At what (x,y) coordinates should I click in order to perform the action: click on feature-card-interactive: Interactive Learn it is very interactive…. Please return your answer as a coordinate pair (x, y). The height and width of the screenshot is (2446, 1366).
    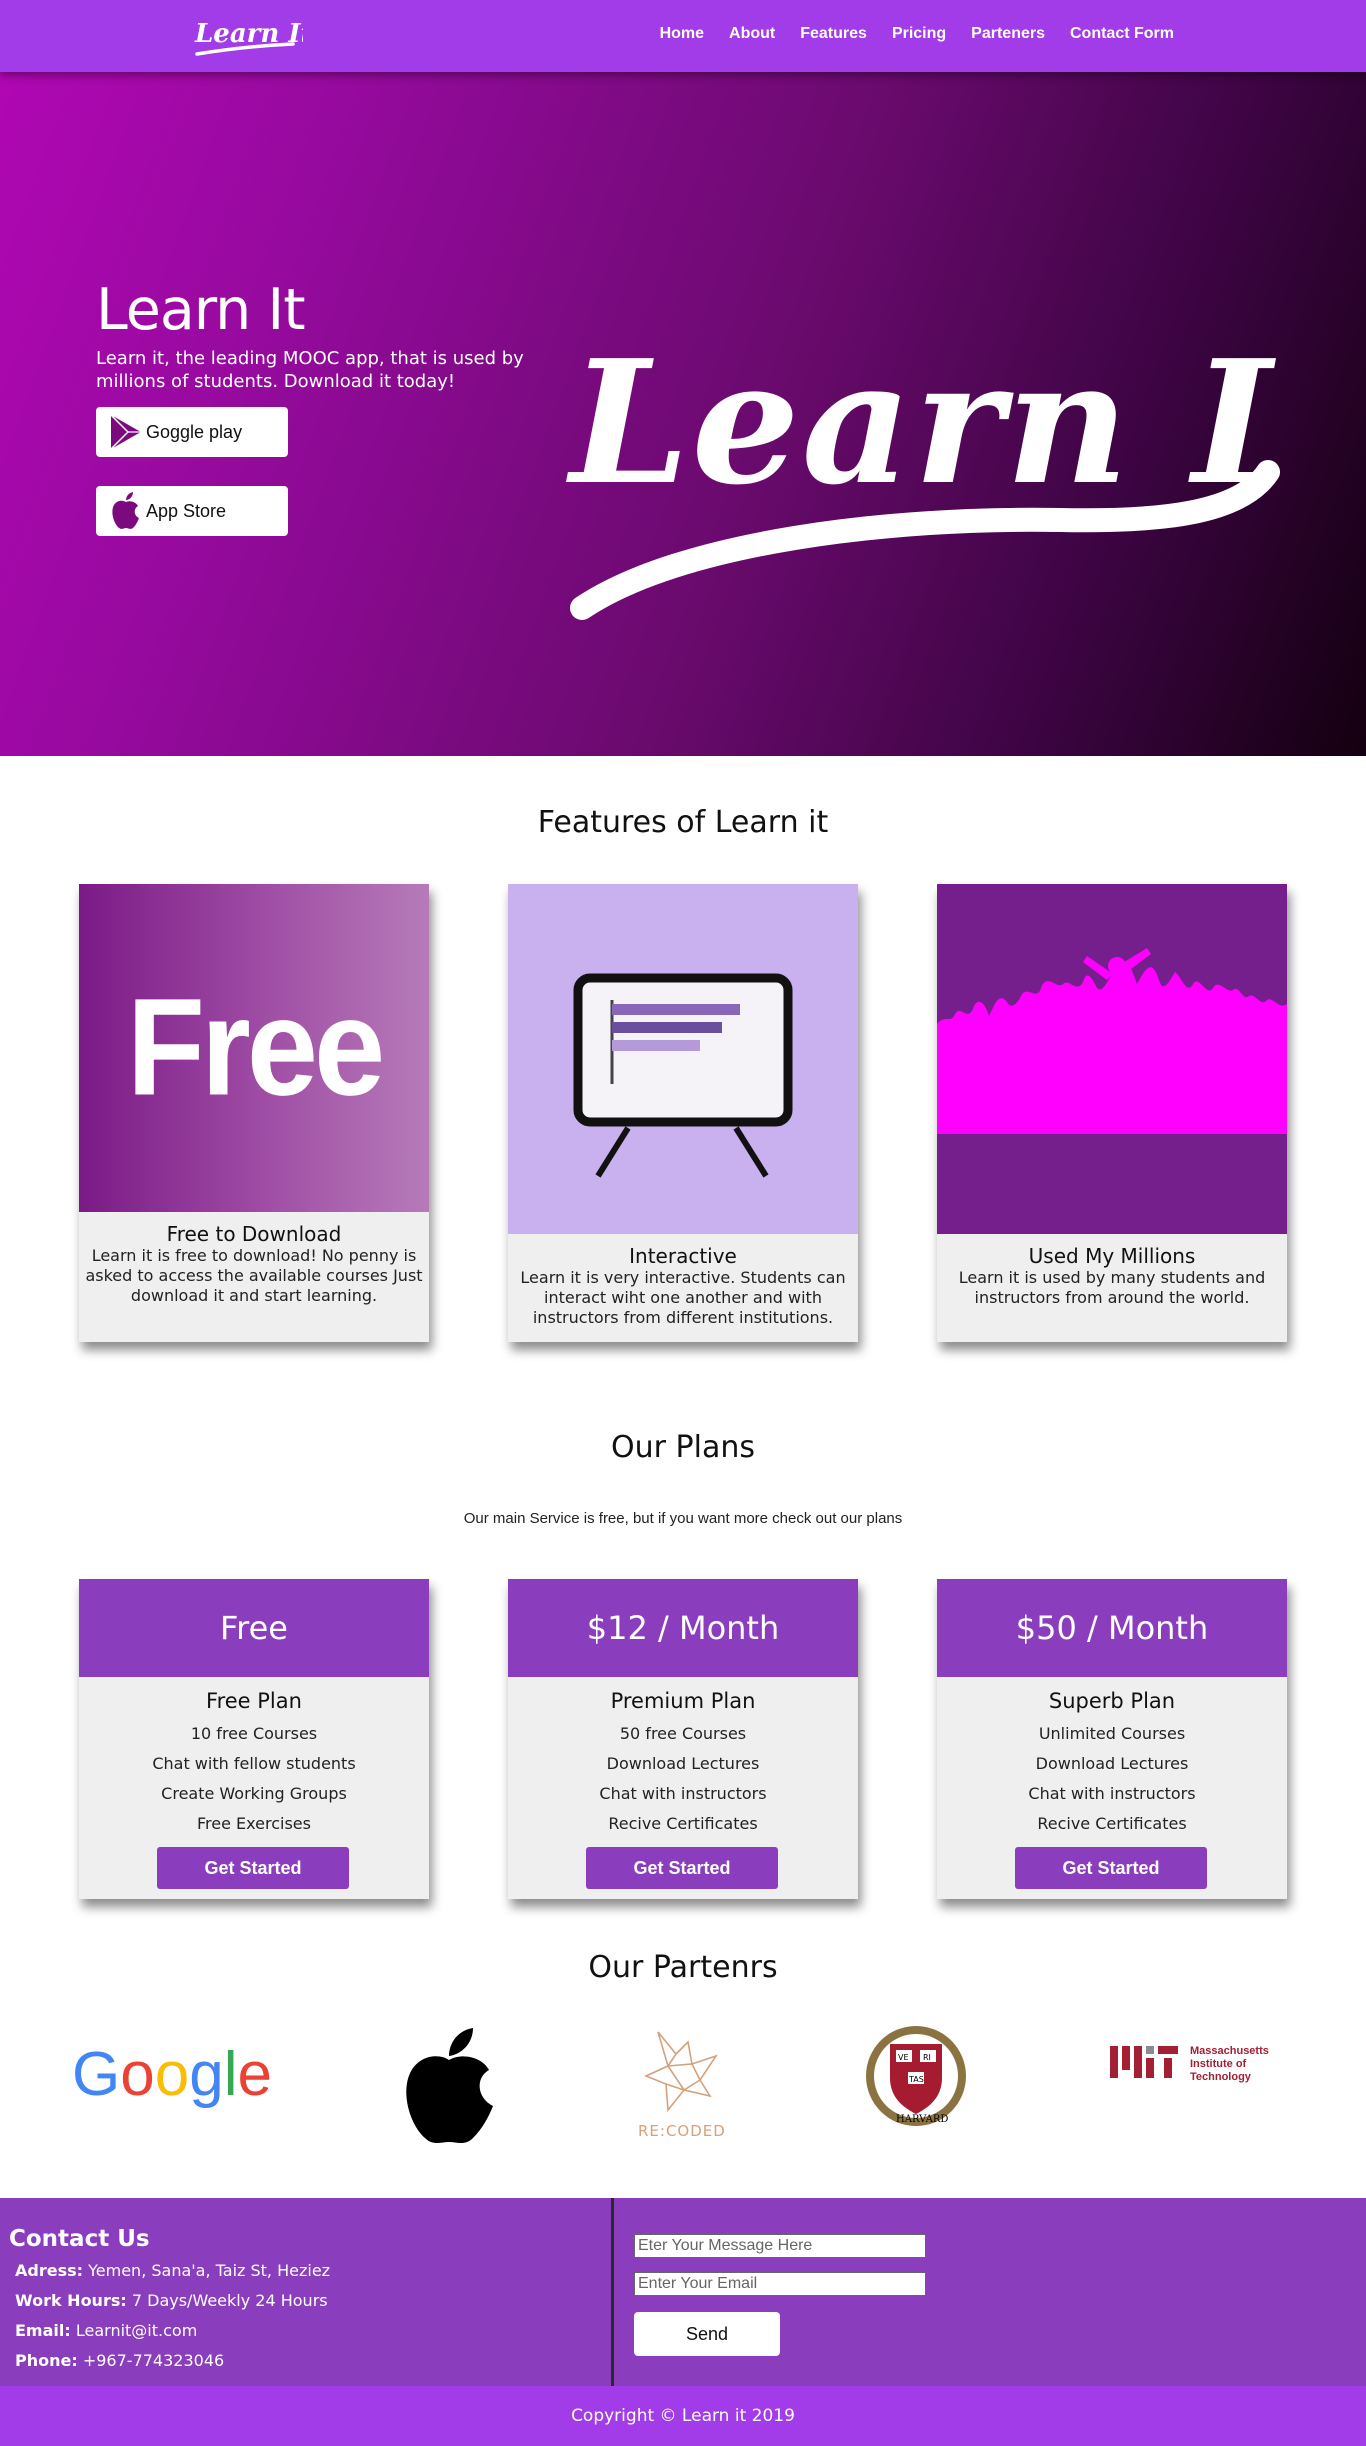
    Looking at the image, I should click on (683, 1113).